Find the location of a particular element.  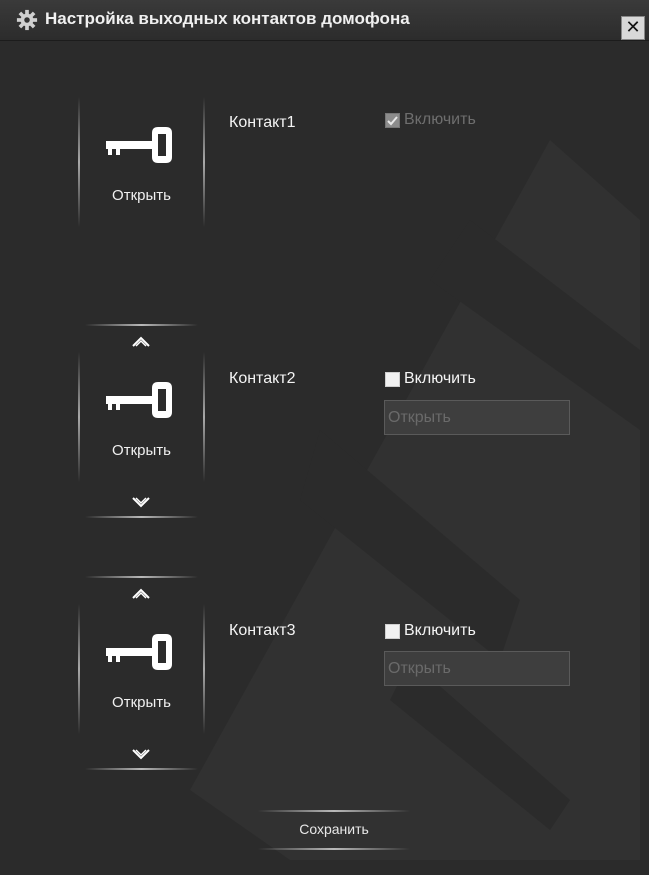

contact2-label: Контакт2 is located at coordinates (262, 378).